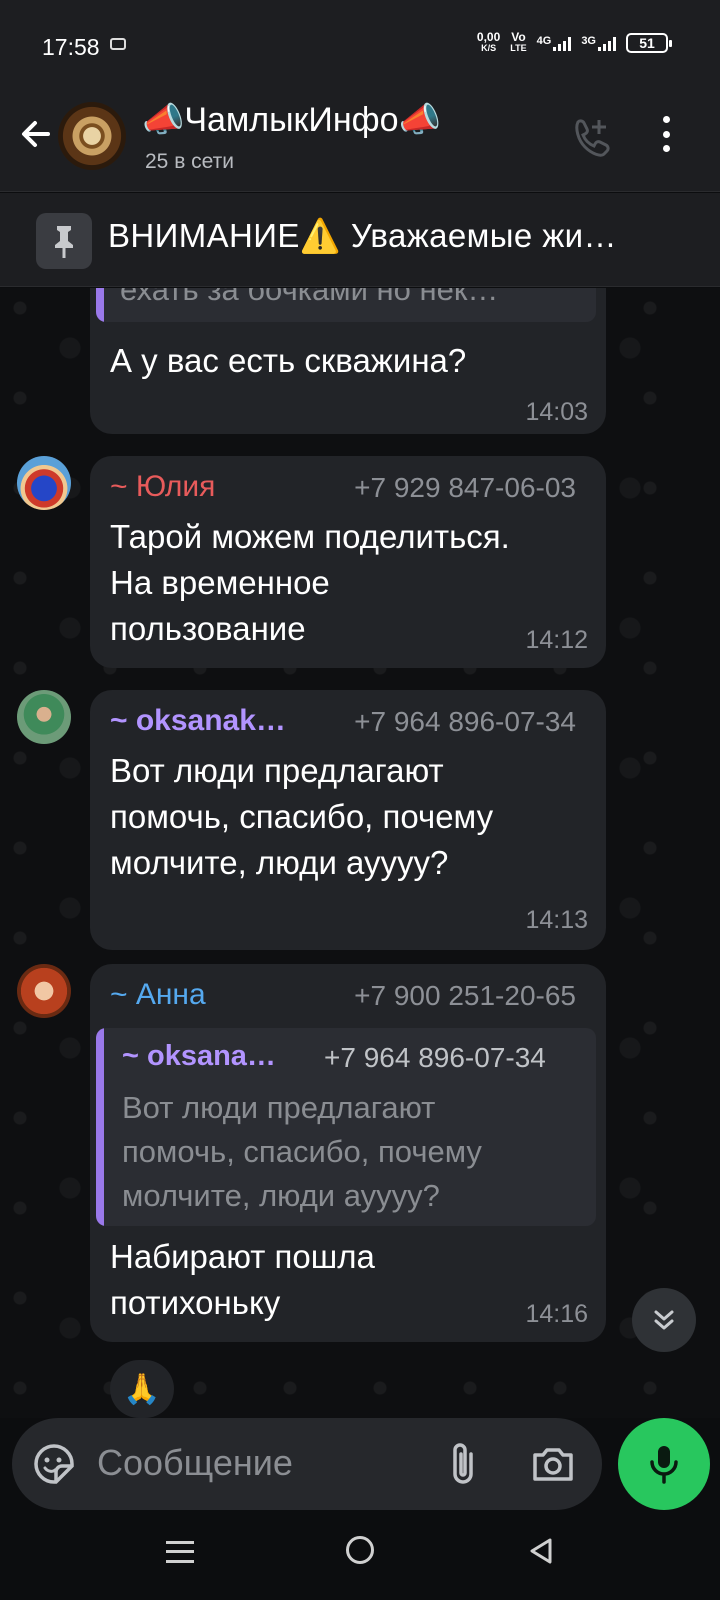  What do you see at coordinates (666, 134) in the screenshot?
I see `more-icon` at bounding box center [666, 134].